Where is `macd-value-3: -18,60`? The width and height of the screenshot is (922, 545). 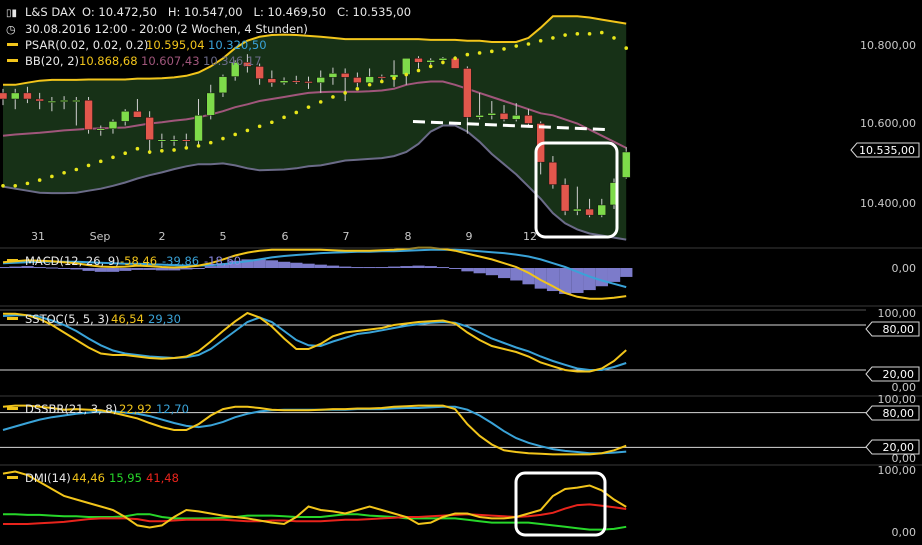
macd-value-3: -18,60 is located at coordinates (222, 261).